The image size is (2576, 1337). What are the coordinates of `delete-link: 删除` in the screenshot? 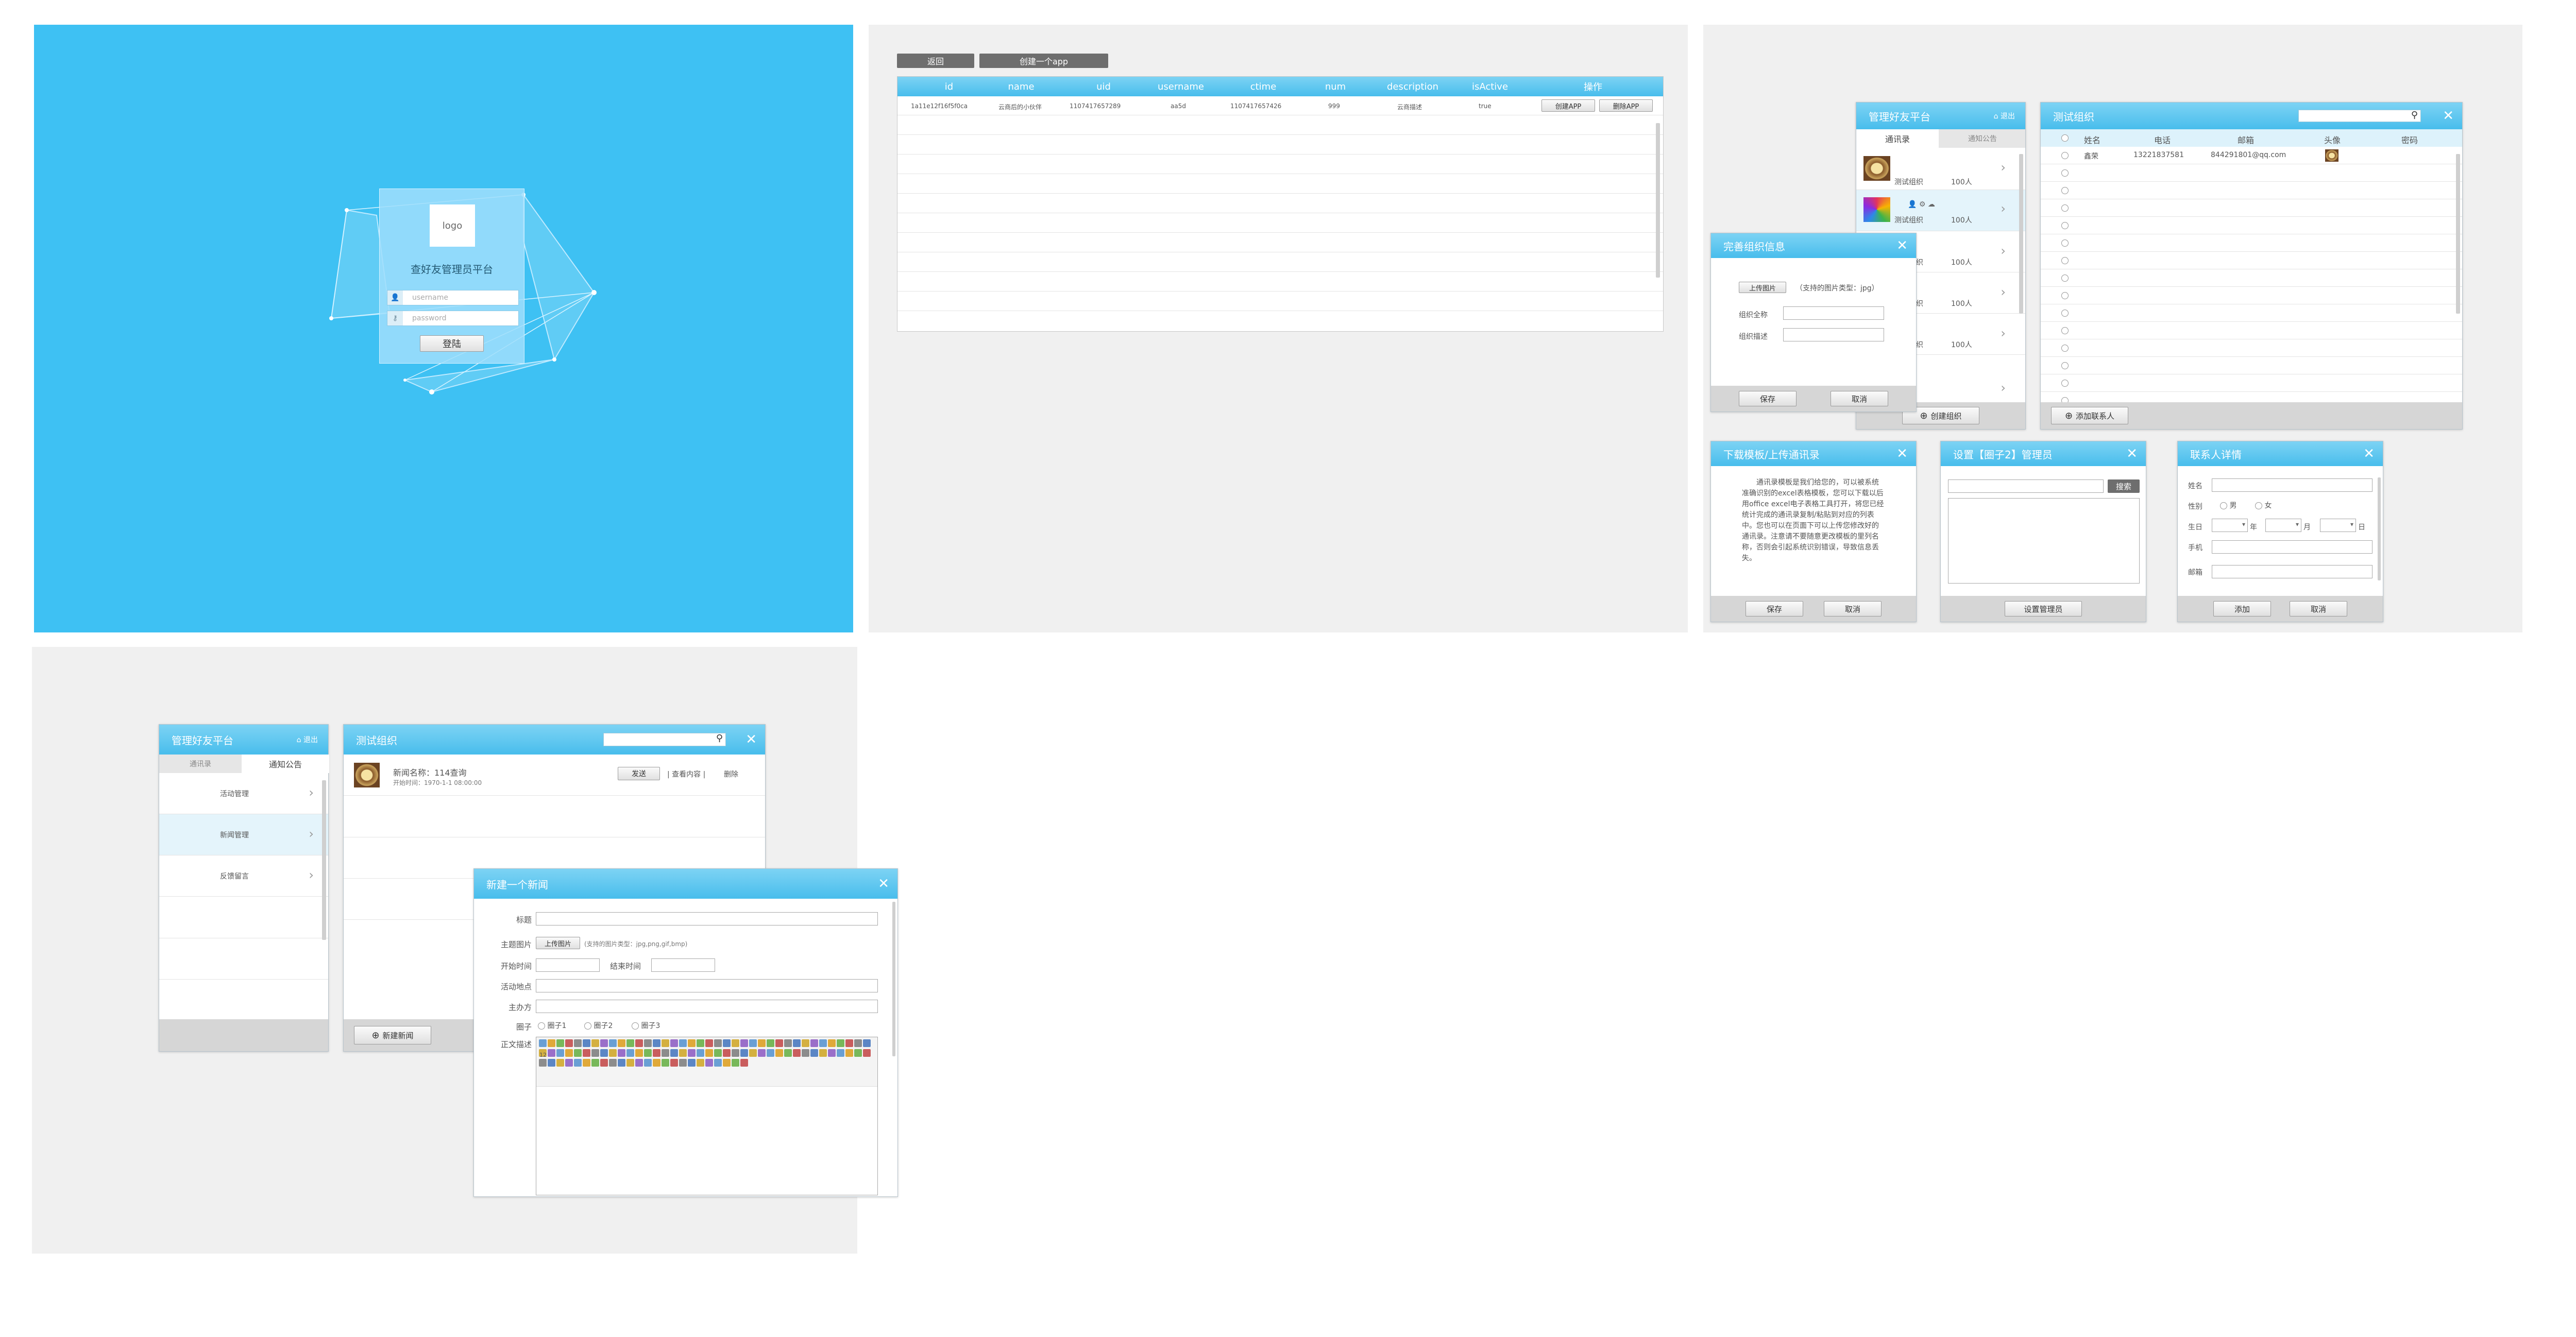 It's located at (731, 774).